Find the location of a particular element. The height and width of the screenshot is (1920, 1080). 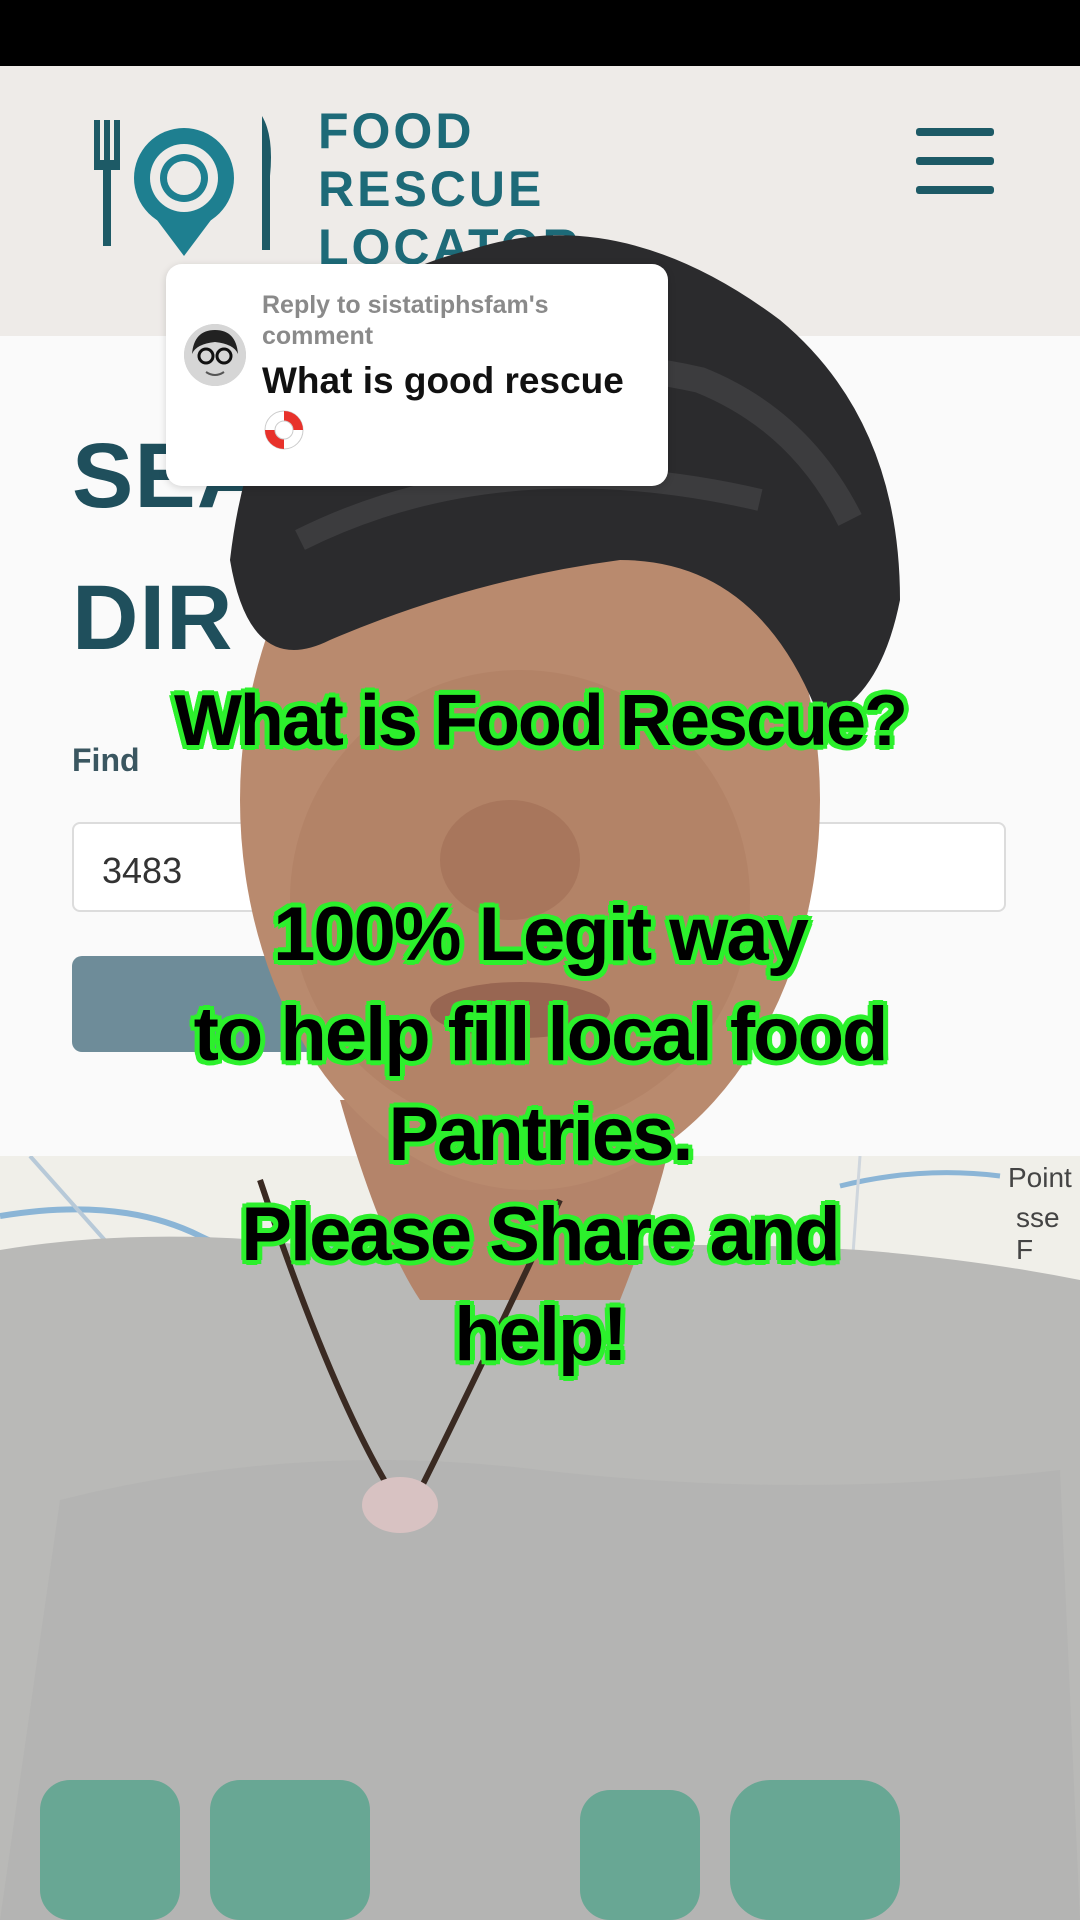

commenter-avatar is located at coordinates (215, 355).